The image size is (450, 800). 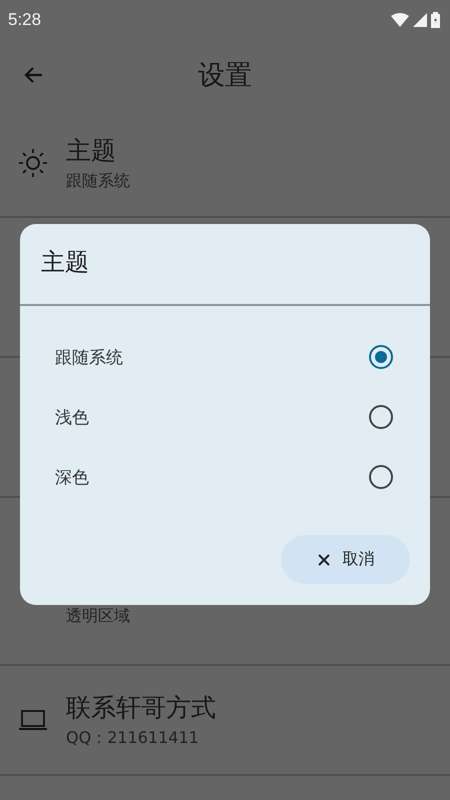 I want to click on signal-icon, so click(x=420, y=20).